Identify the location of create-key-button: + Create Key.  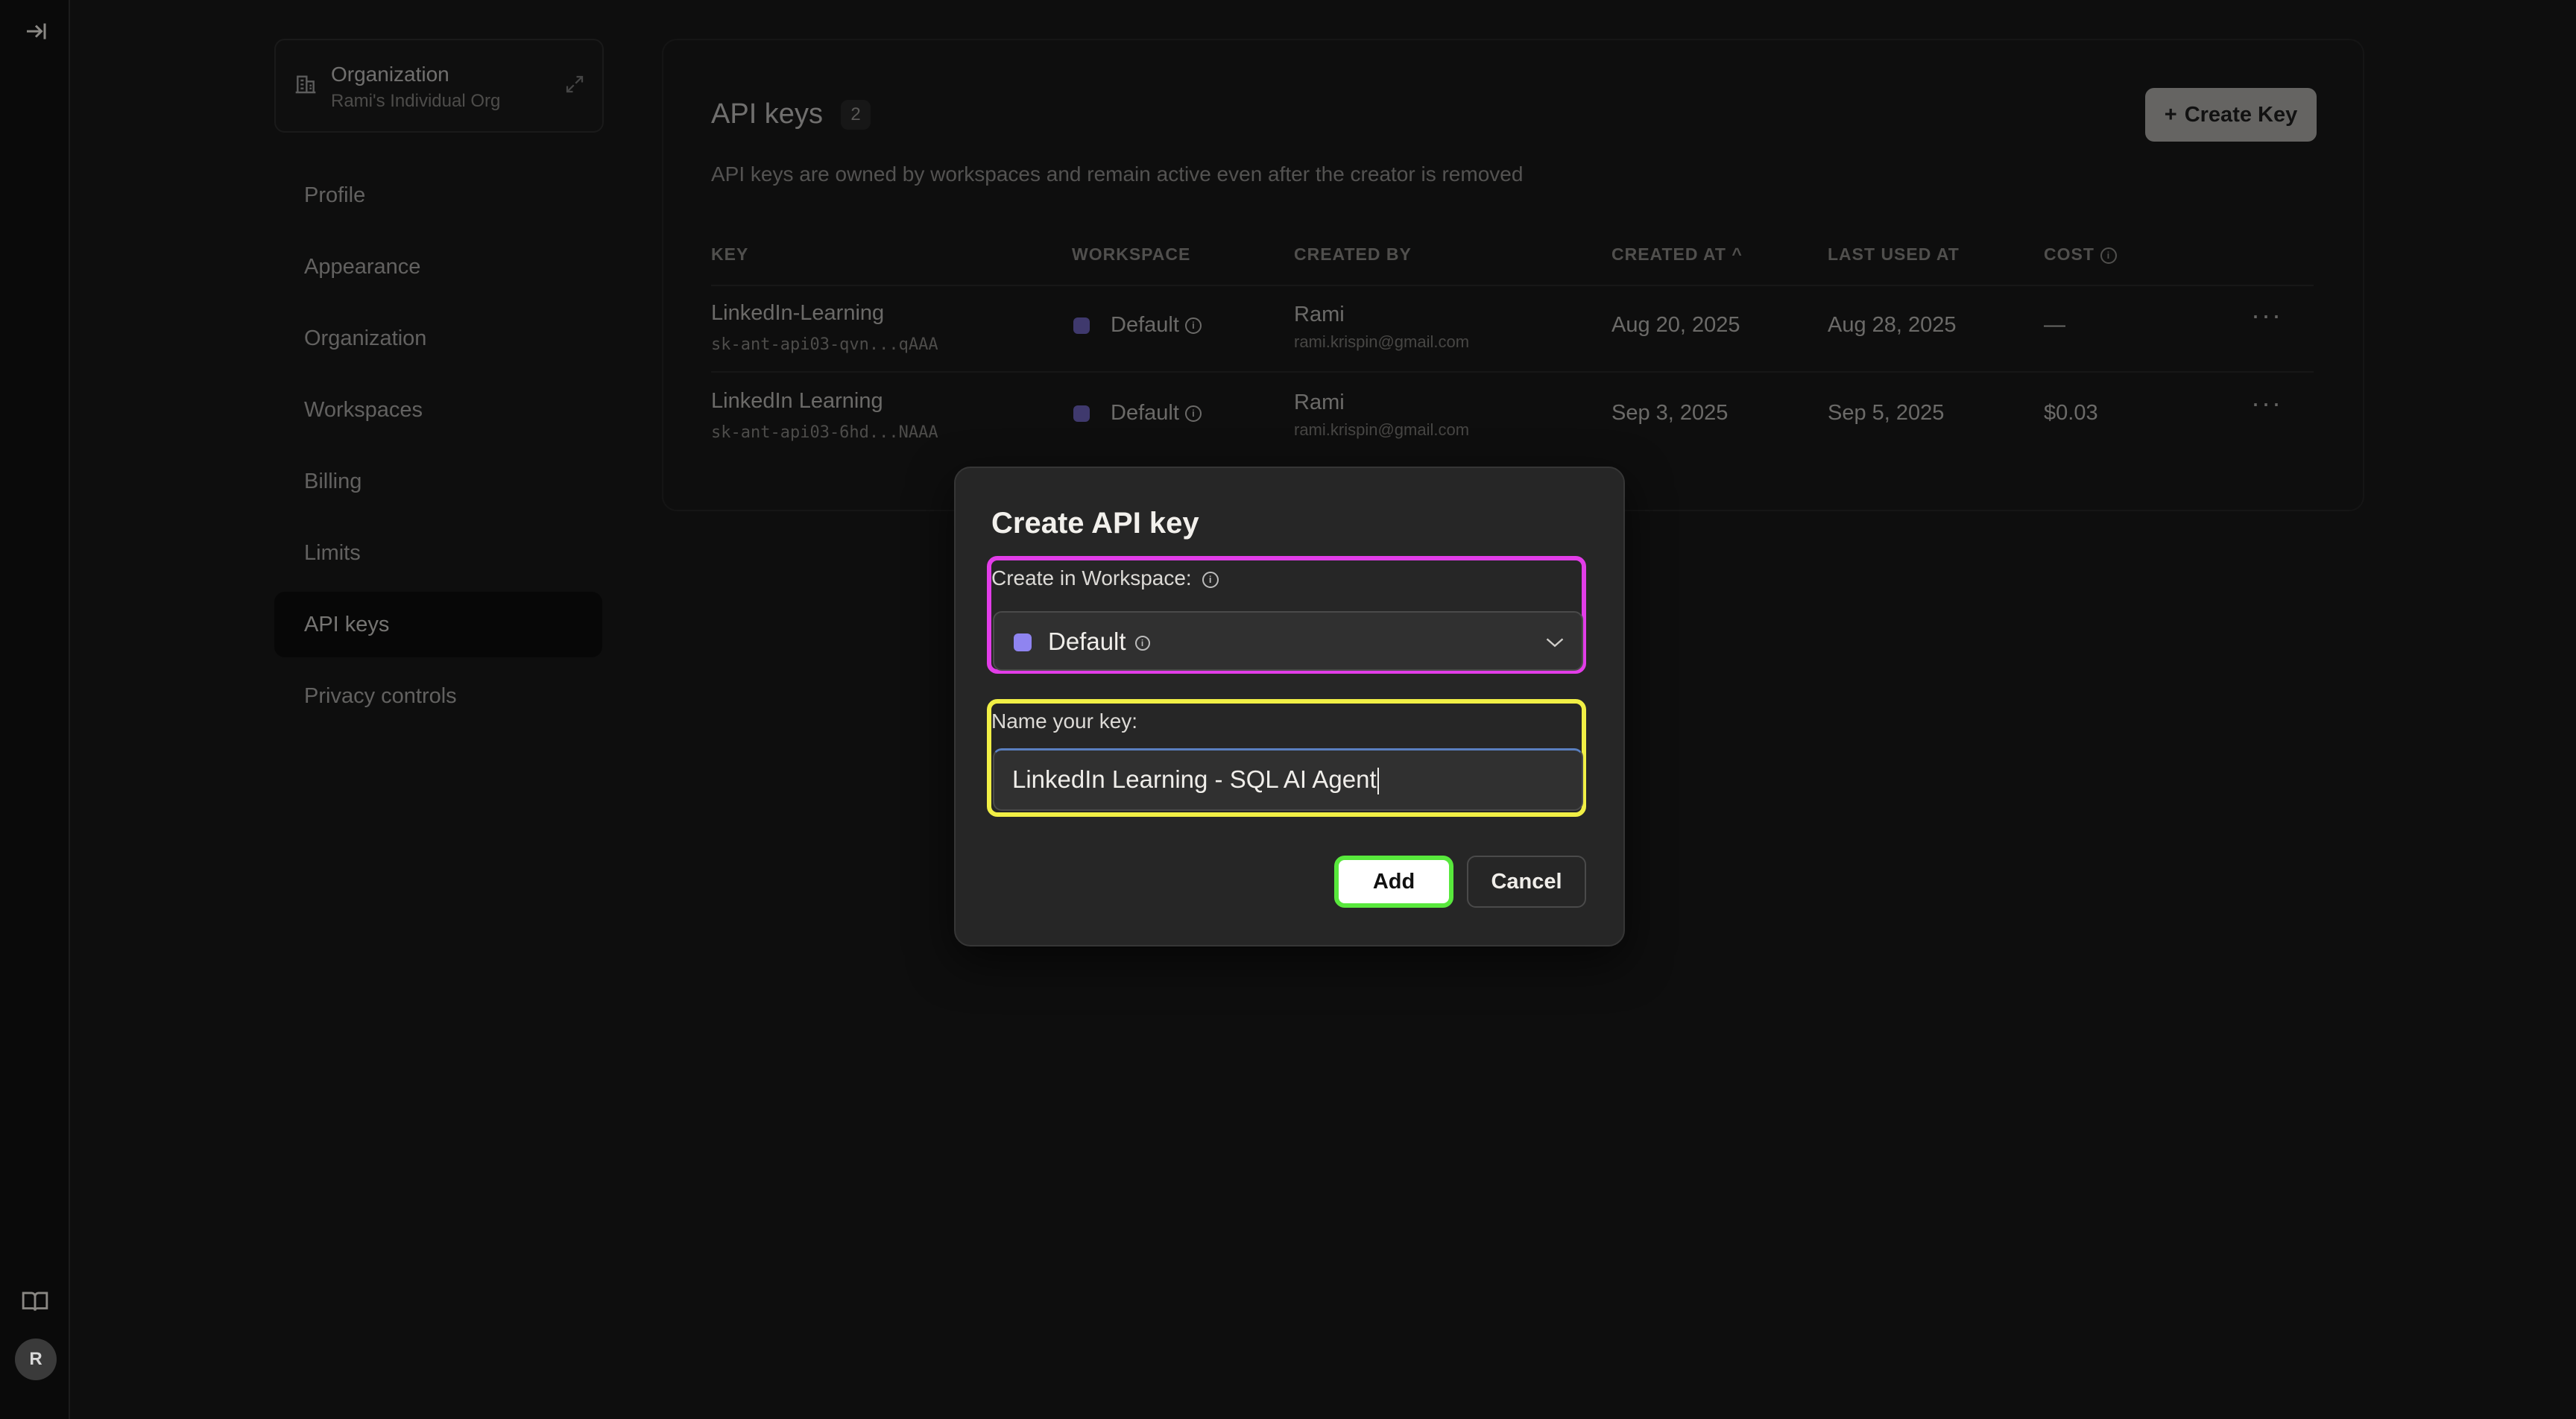
(2231, 115).